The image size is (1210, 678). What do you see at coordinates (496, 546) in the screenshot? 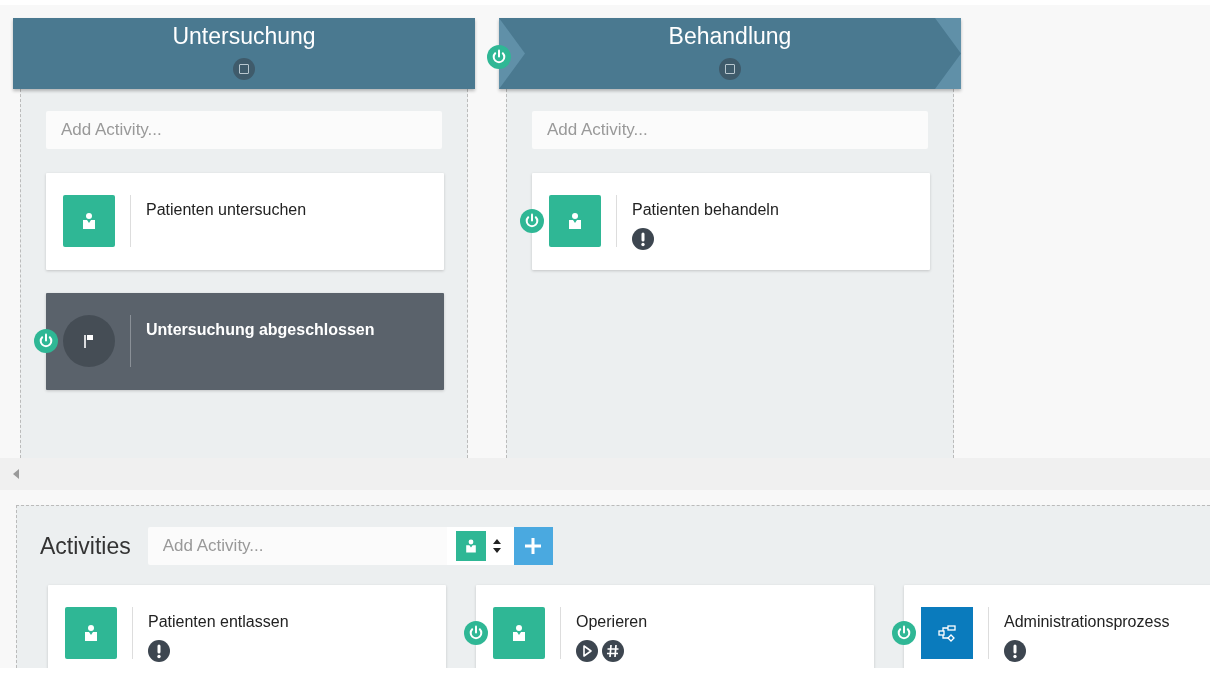
I see `sort-icon` at bounding box center [496, 546].